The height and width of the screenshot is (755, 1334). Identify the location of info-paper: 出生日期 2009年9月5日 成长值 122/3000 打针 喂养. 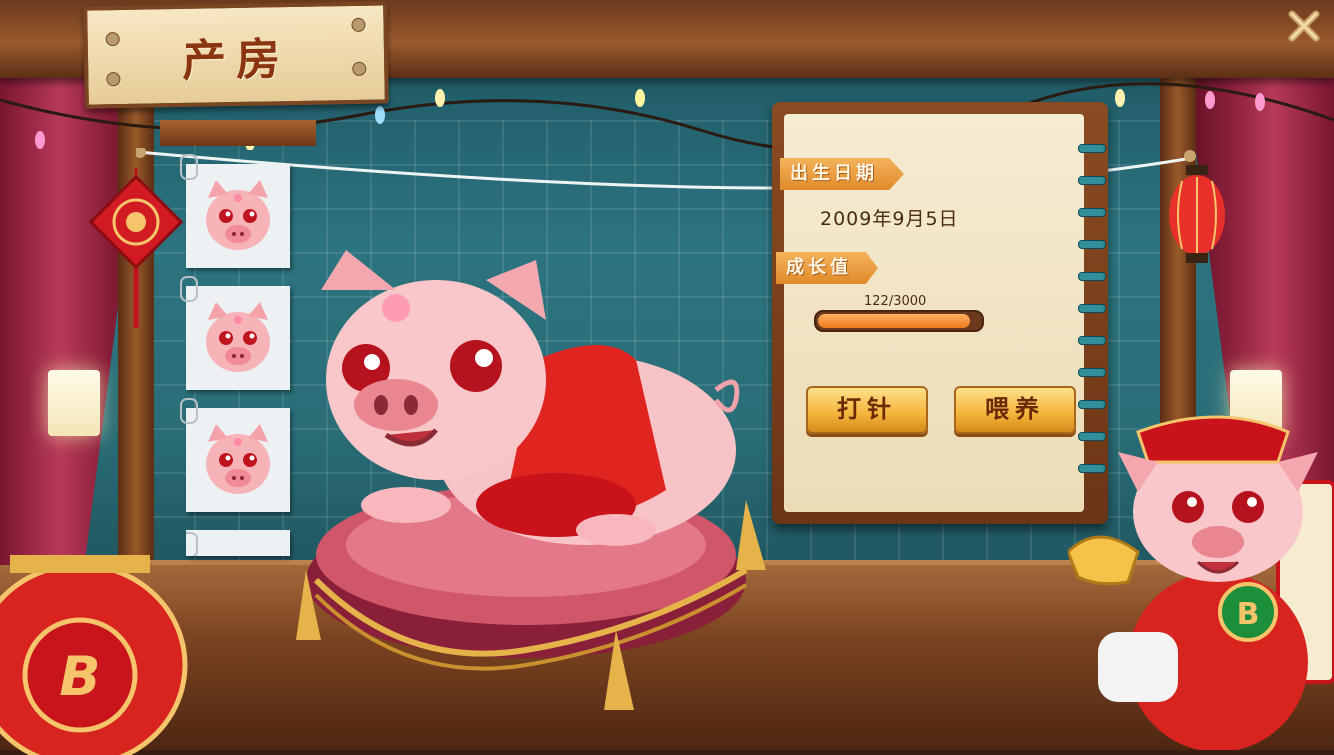
(930, 313).